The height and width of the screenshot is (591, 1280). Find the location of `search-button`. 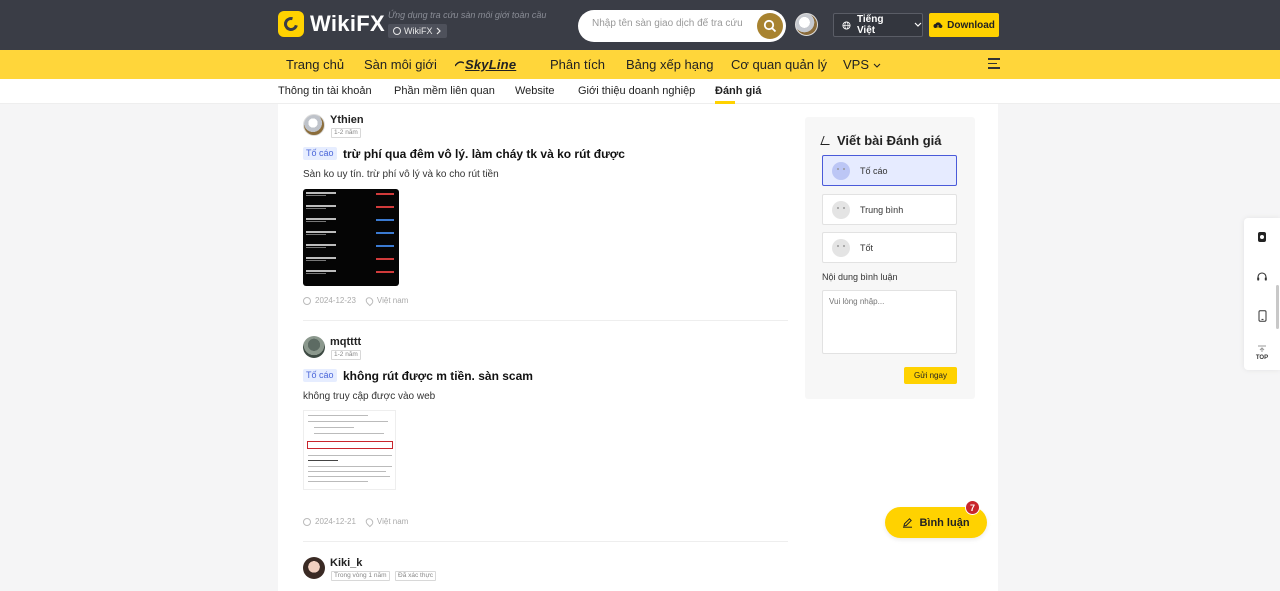

search-button is located at coordinates (770, 26).